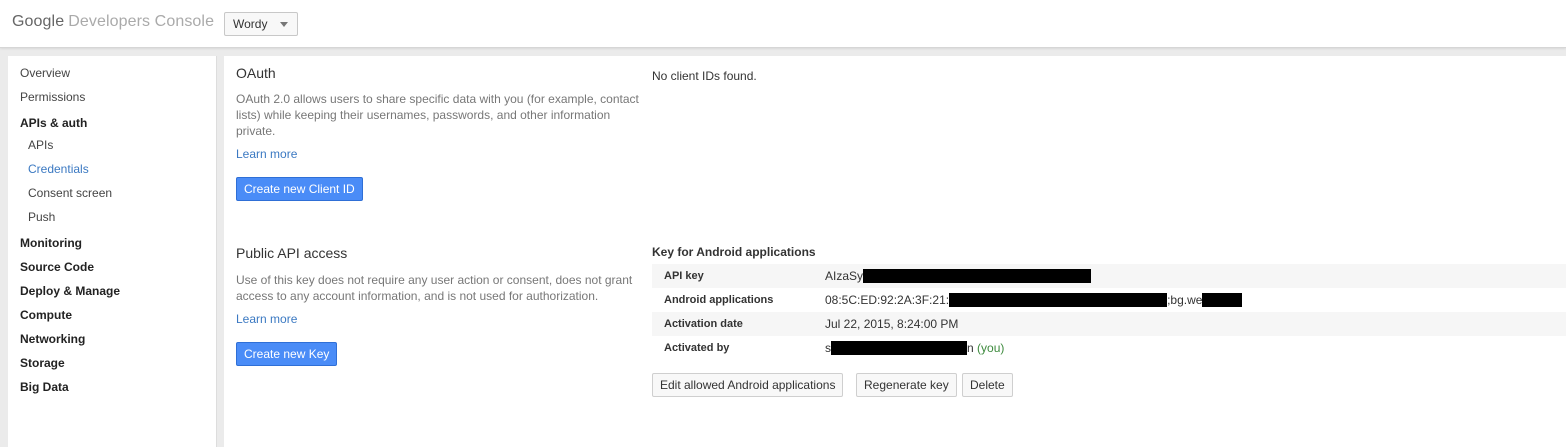  I want to click on project-name: Wordy, so click(250, 24).